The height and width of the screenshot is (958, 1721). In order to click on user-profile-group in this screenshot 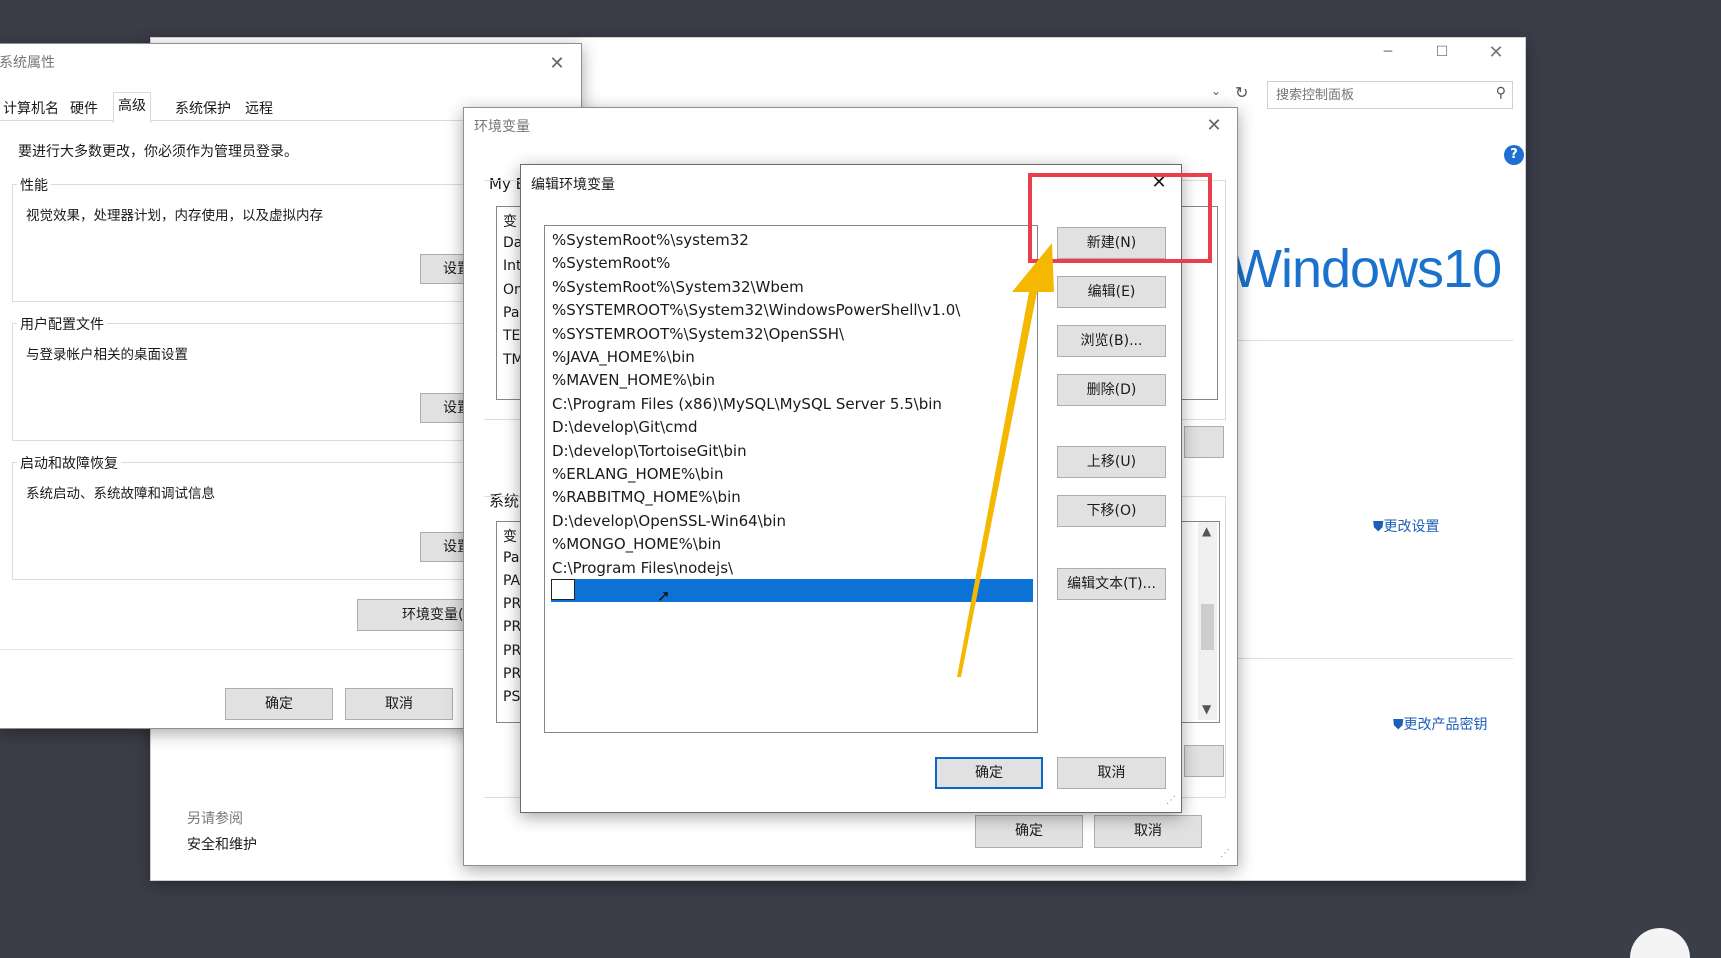, I will do `click(263, 382)`.